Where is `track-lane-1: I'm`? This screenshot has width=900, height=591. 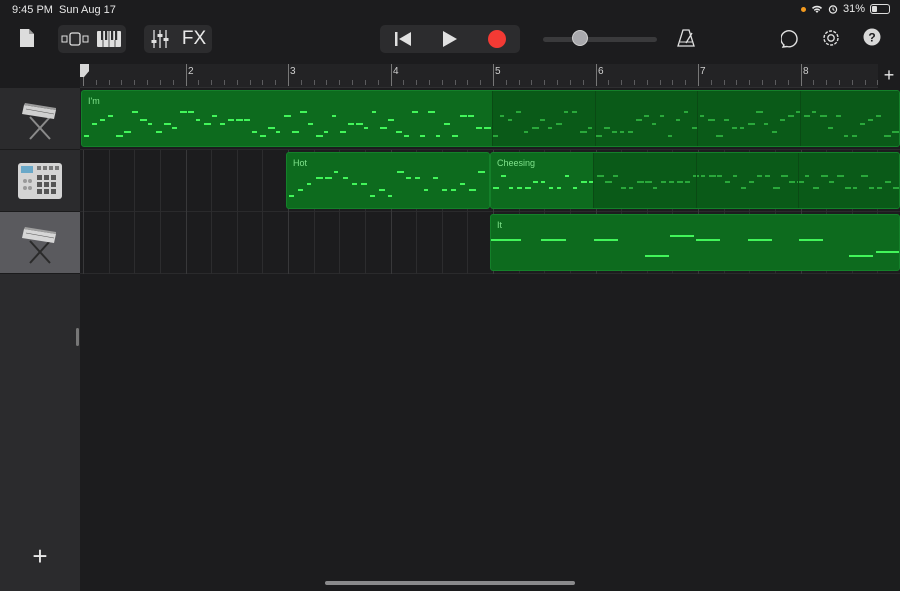
track-lane-1: I'm is located at coordinates (490, 119).